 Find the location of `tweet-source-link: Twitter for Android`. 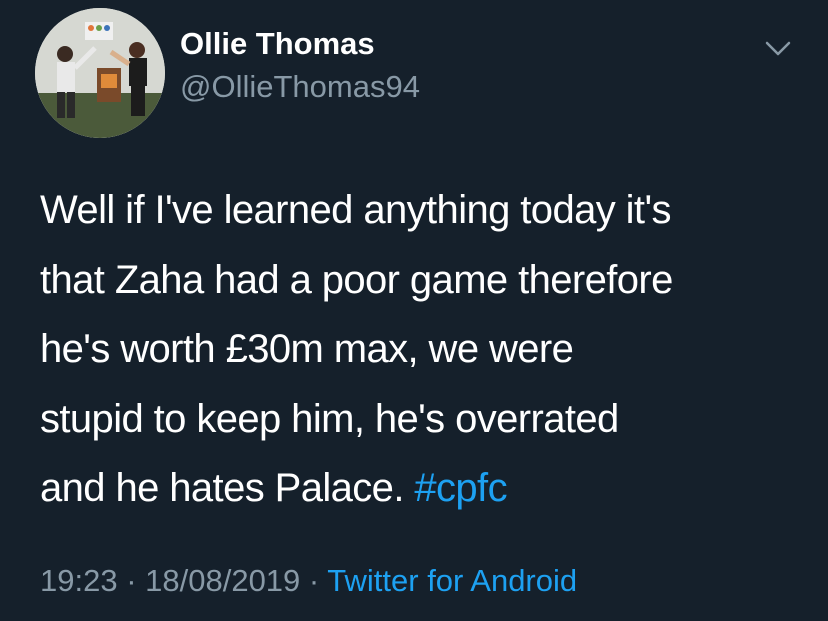

tweet-source-link: Twitter for Android is located at coordinates (452, 580).